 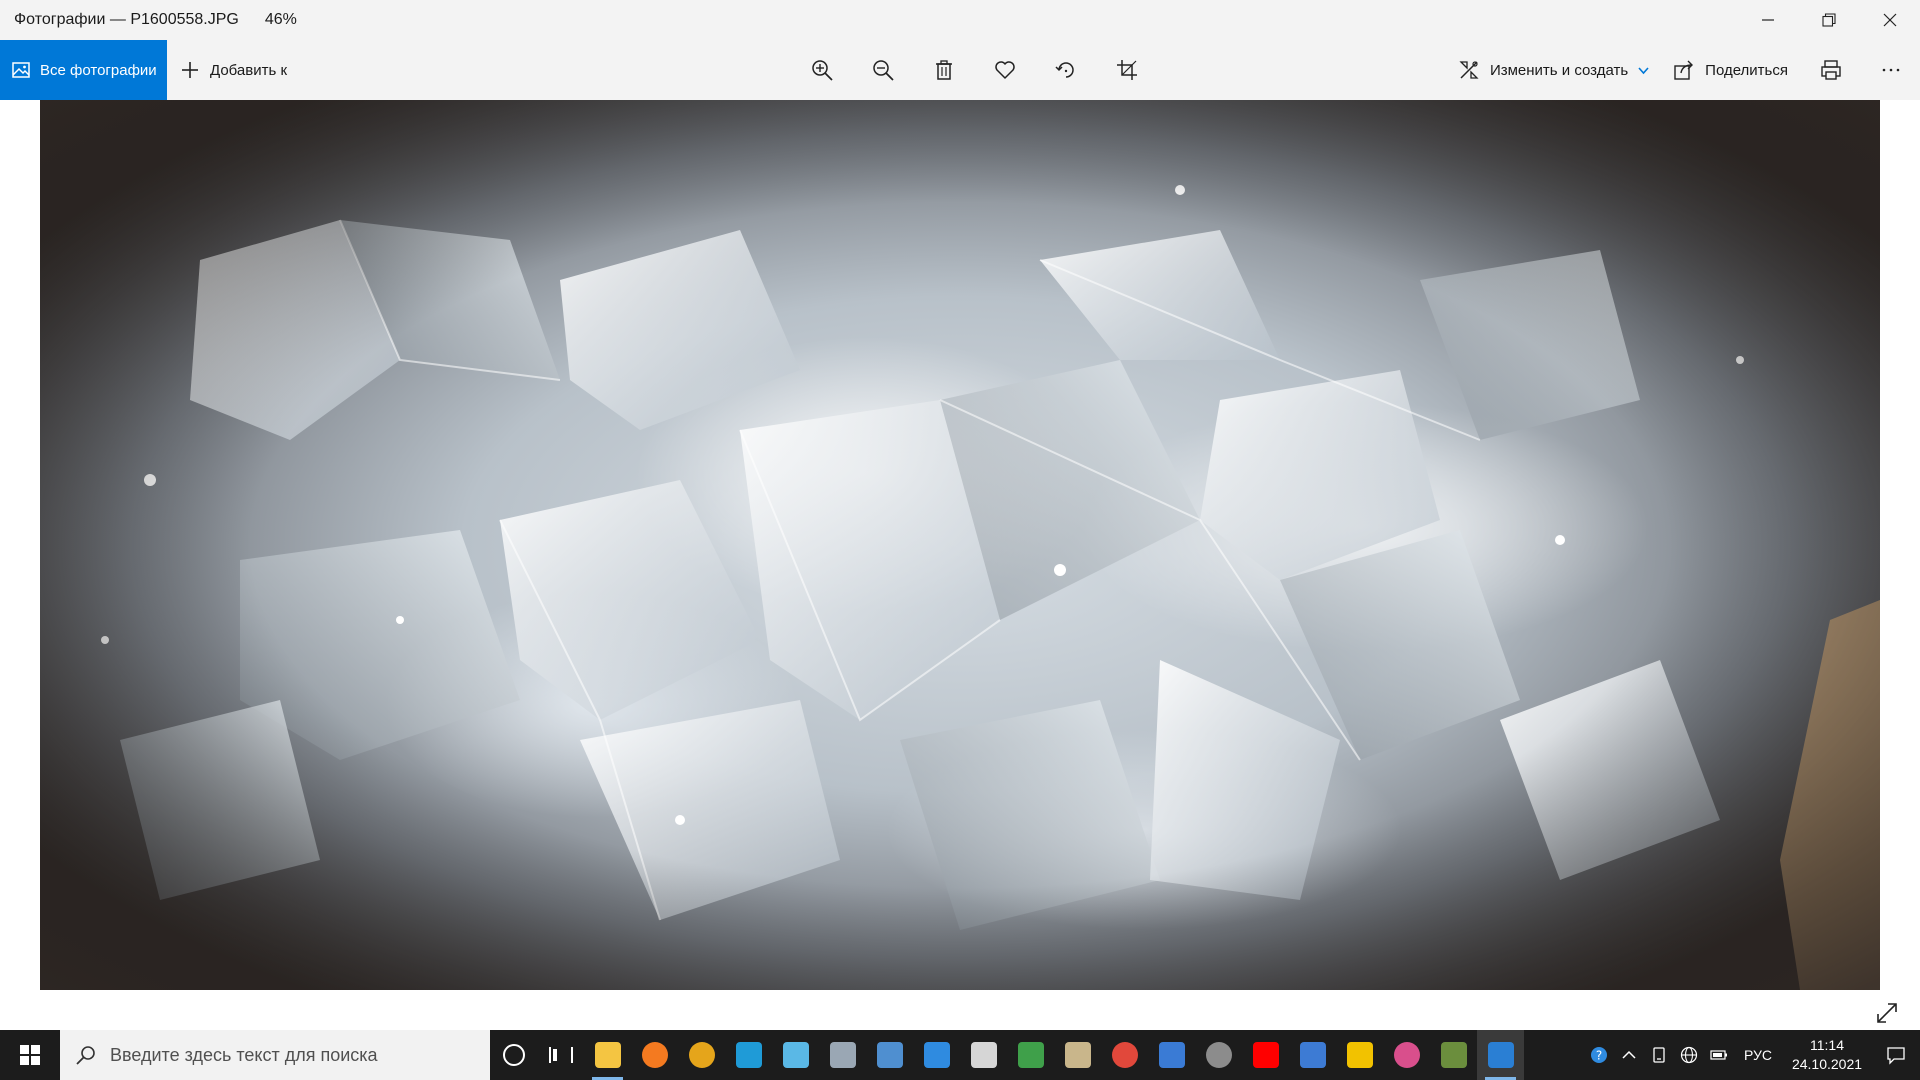 I want to click on minimize-icon, so click(x=1767, y=20).